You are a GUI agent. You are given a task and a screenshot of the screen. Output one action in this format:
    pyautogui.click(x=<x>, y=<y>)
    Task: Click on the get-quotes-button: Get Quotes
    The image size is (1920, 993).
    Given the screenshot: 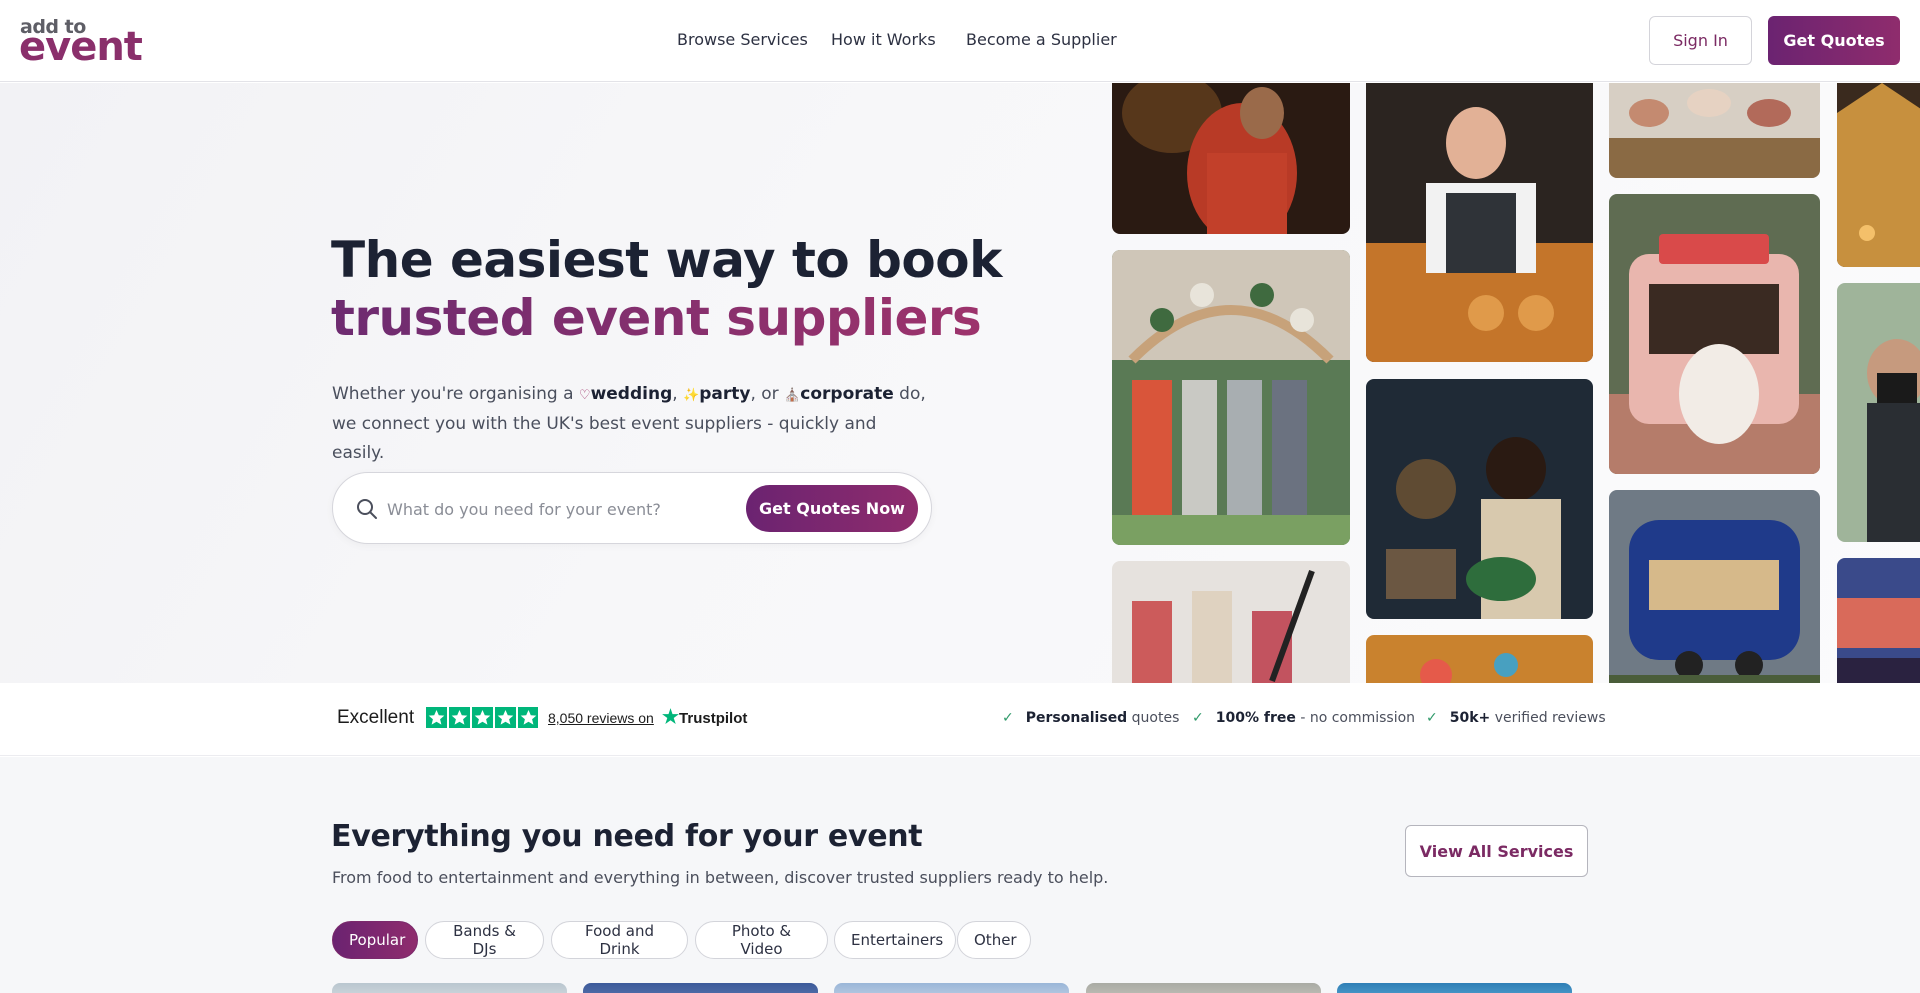 What is the action you would take?
    pyautogui.click(x=1834, y=40)
    